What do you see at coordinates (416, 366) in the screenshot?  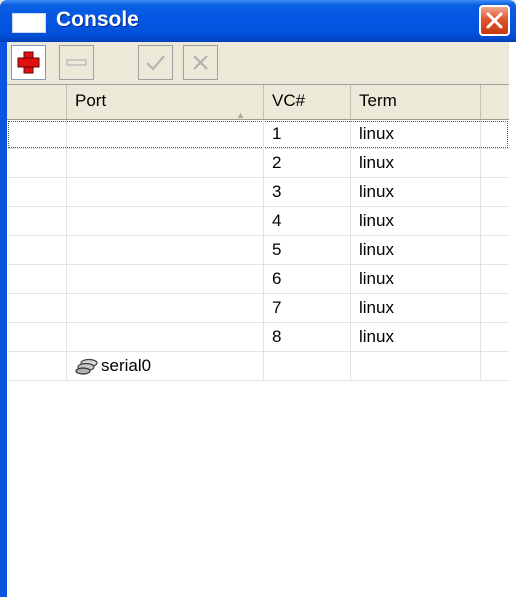 I see `term-cell` at bounding box center [416, 366].